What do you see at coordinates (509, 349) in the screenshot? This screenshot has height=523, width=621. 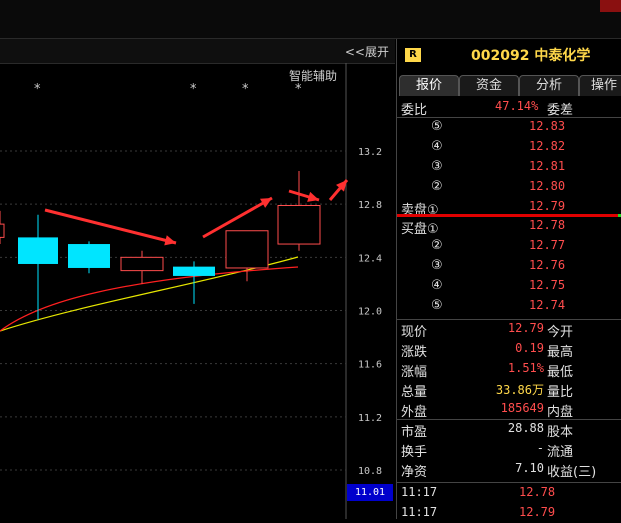 I see `stat-row: 涨跌 0.19 最高` at bounding box center [509, 349].